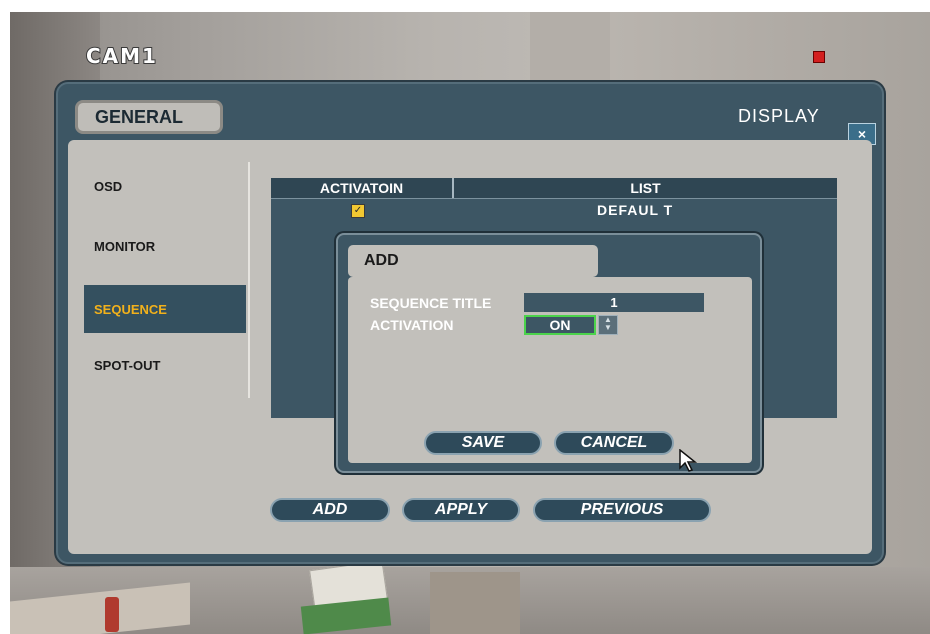  I want to click on add-dialog-title: ADD, so click(473, 261).